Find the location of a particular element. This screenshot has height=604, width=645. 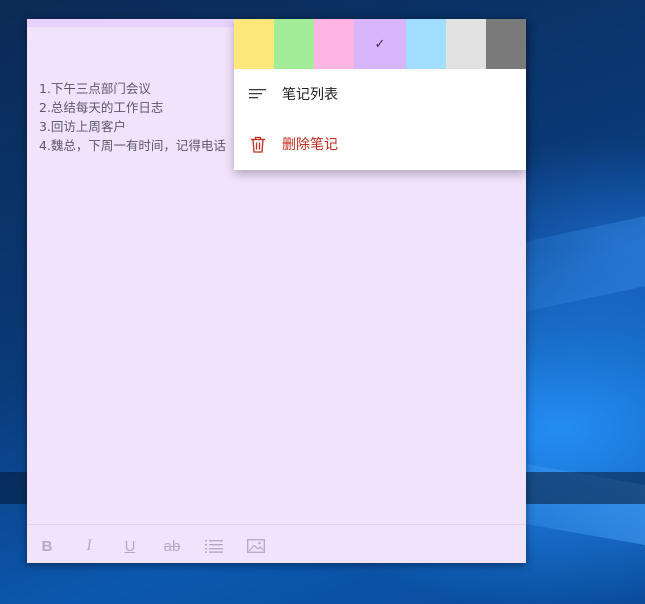

italic-button: I is located at coordinates (89, 546).